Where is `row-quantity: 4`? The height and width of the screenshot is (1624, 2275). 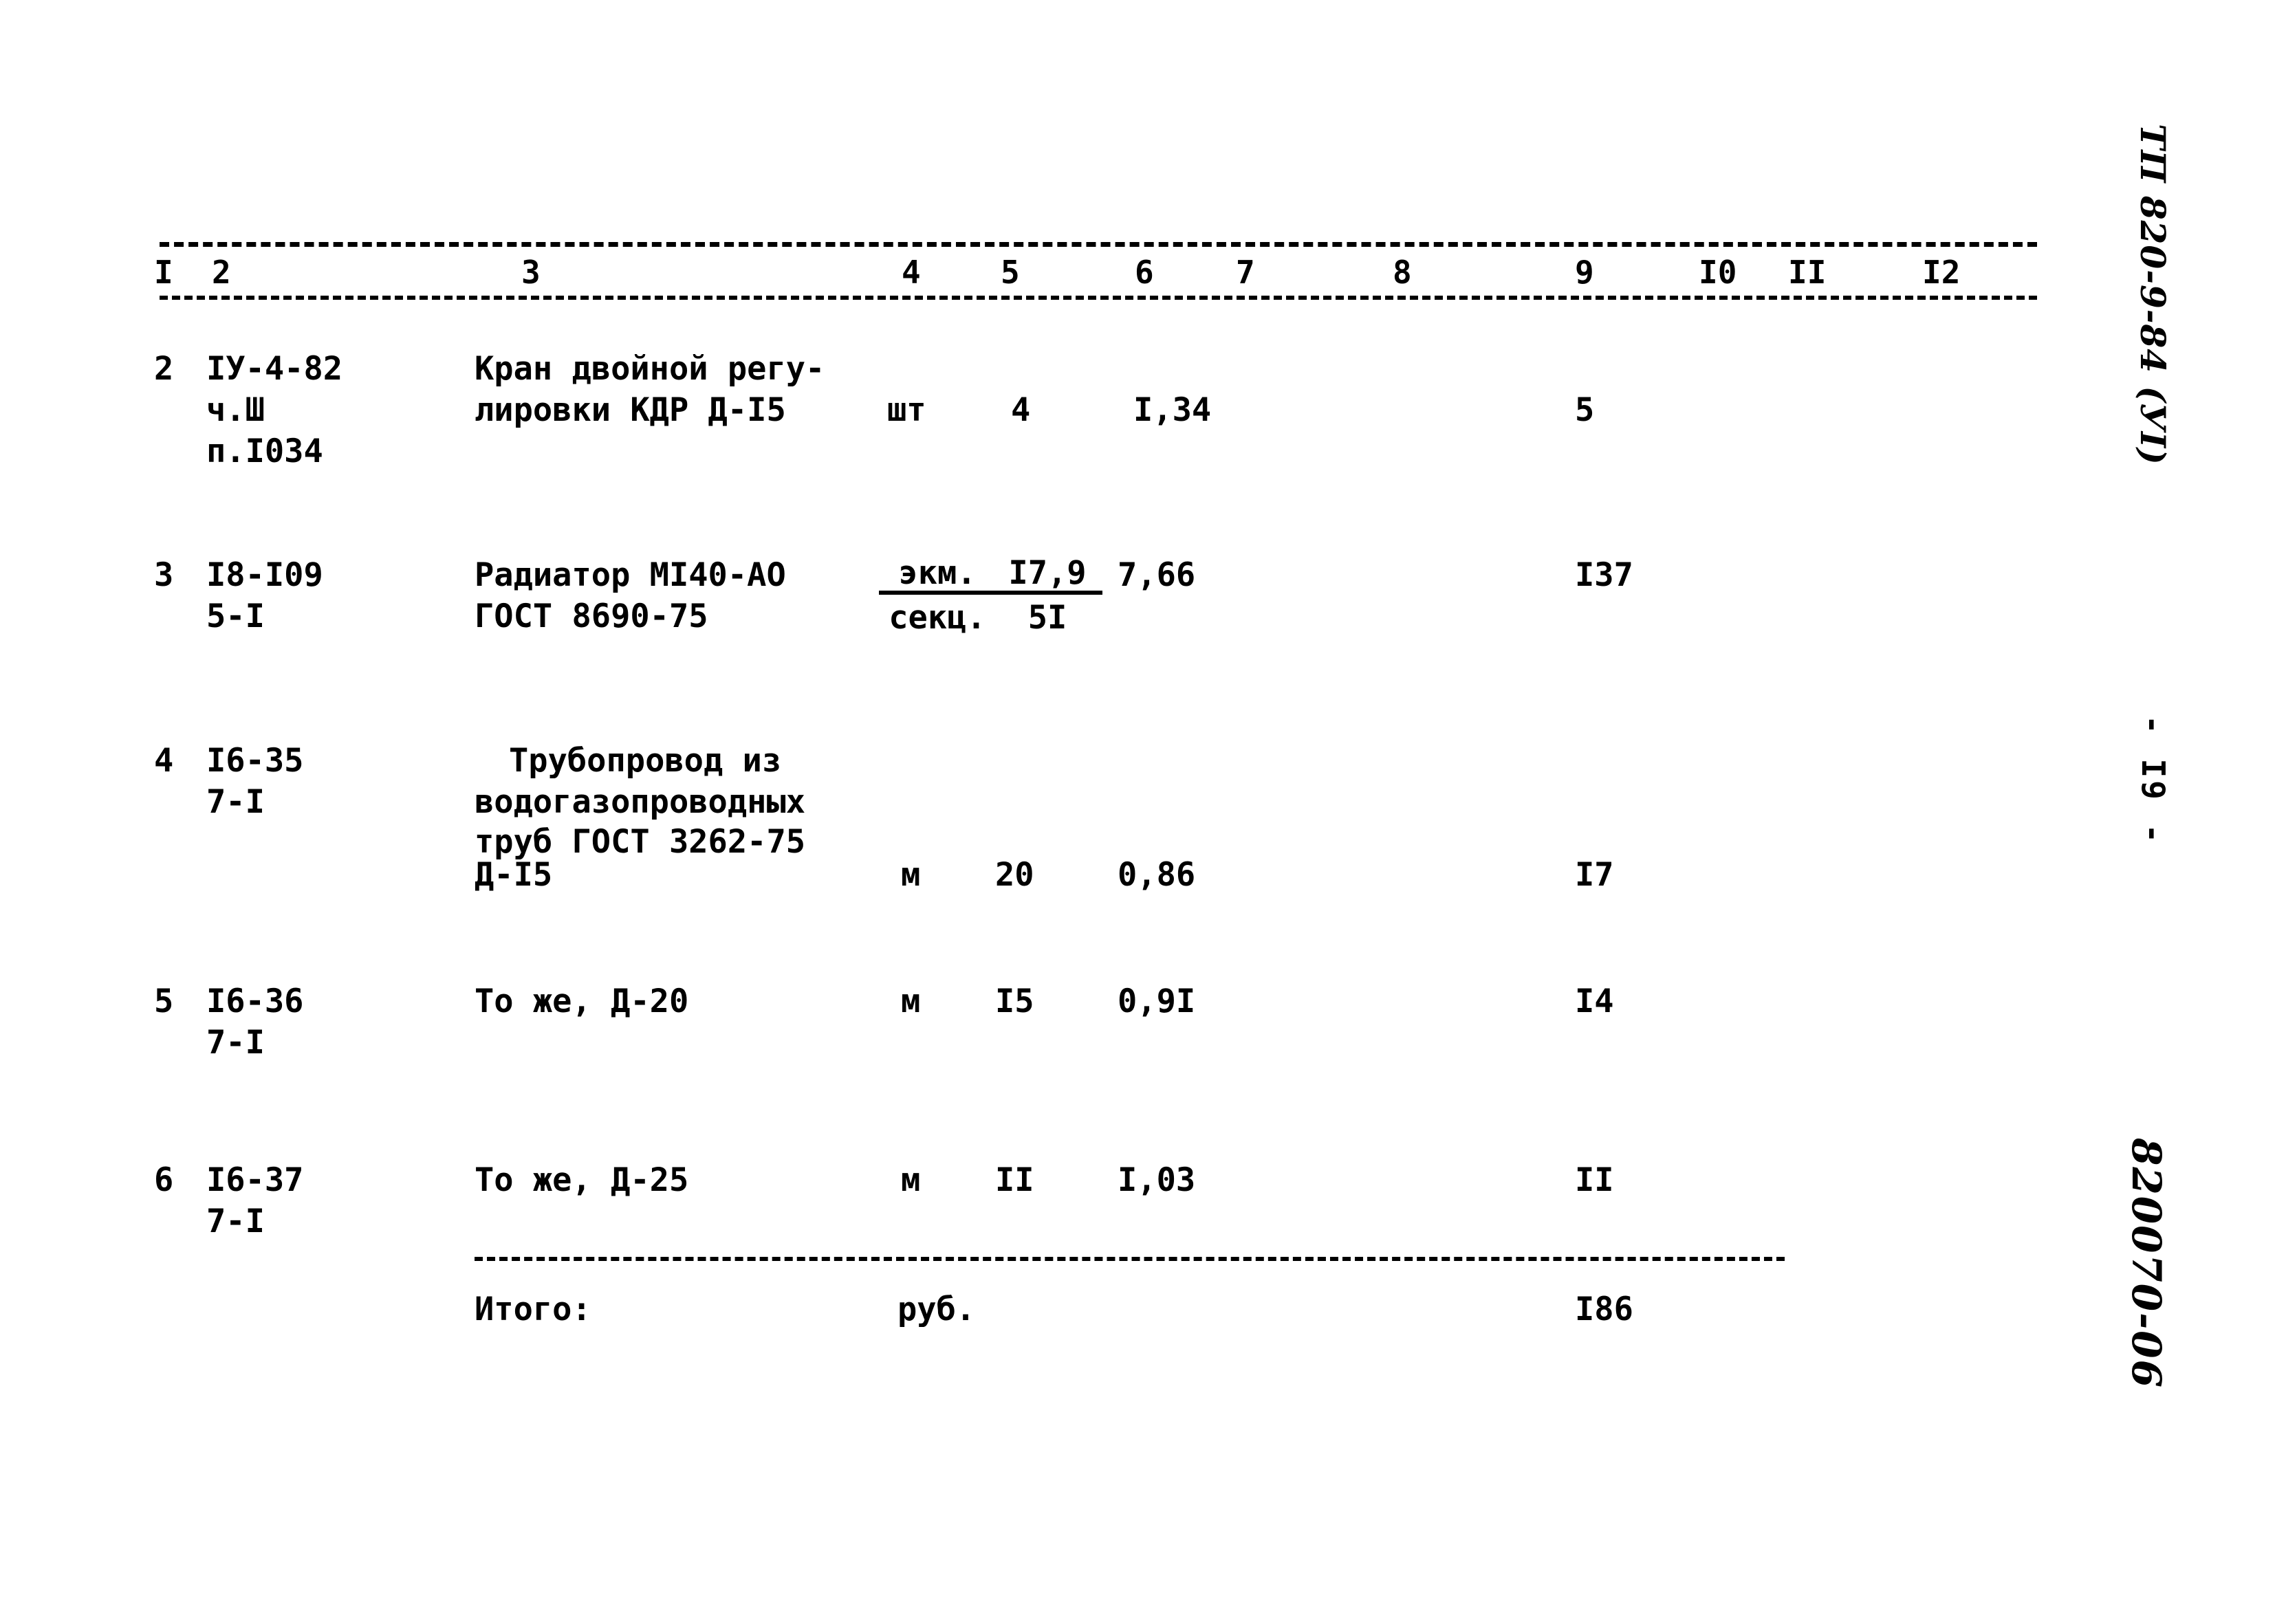 row-quantity: 4 is located at coordinates (1021, 410).